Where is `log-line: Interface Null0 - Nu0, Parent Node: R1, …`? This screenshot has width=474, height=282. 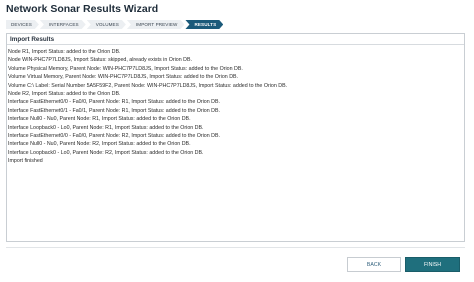
log-line: Interface Null0 - Nu0, Parent Node: R1, … is located at coordinates (99, 119).